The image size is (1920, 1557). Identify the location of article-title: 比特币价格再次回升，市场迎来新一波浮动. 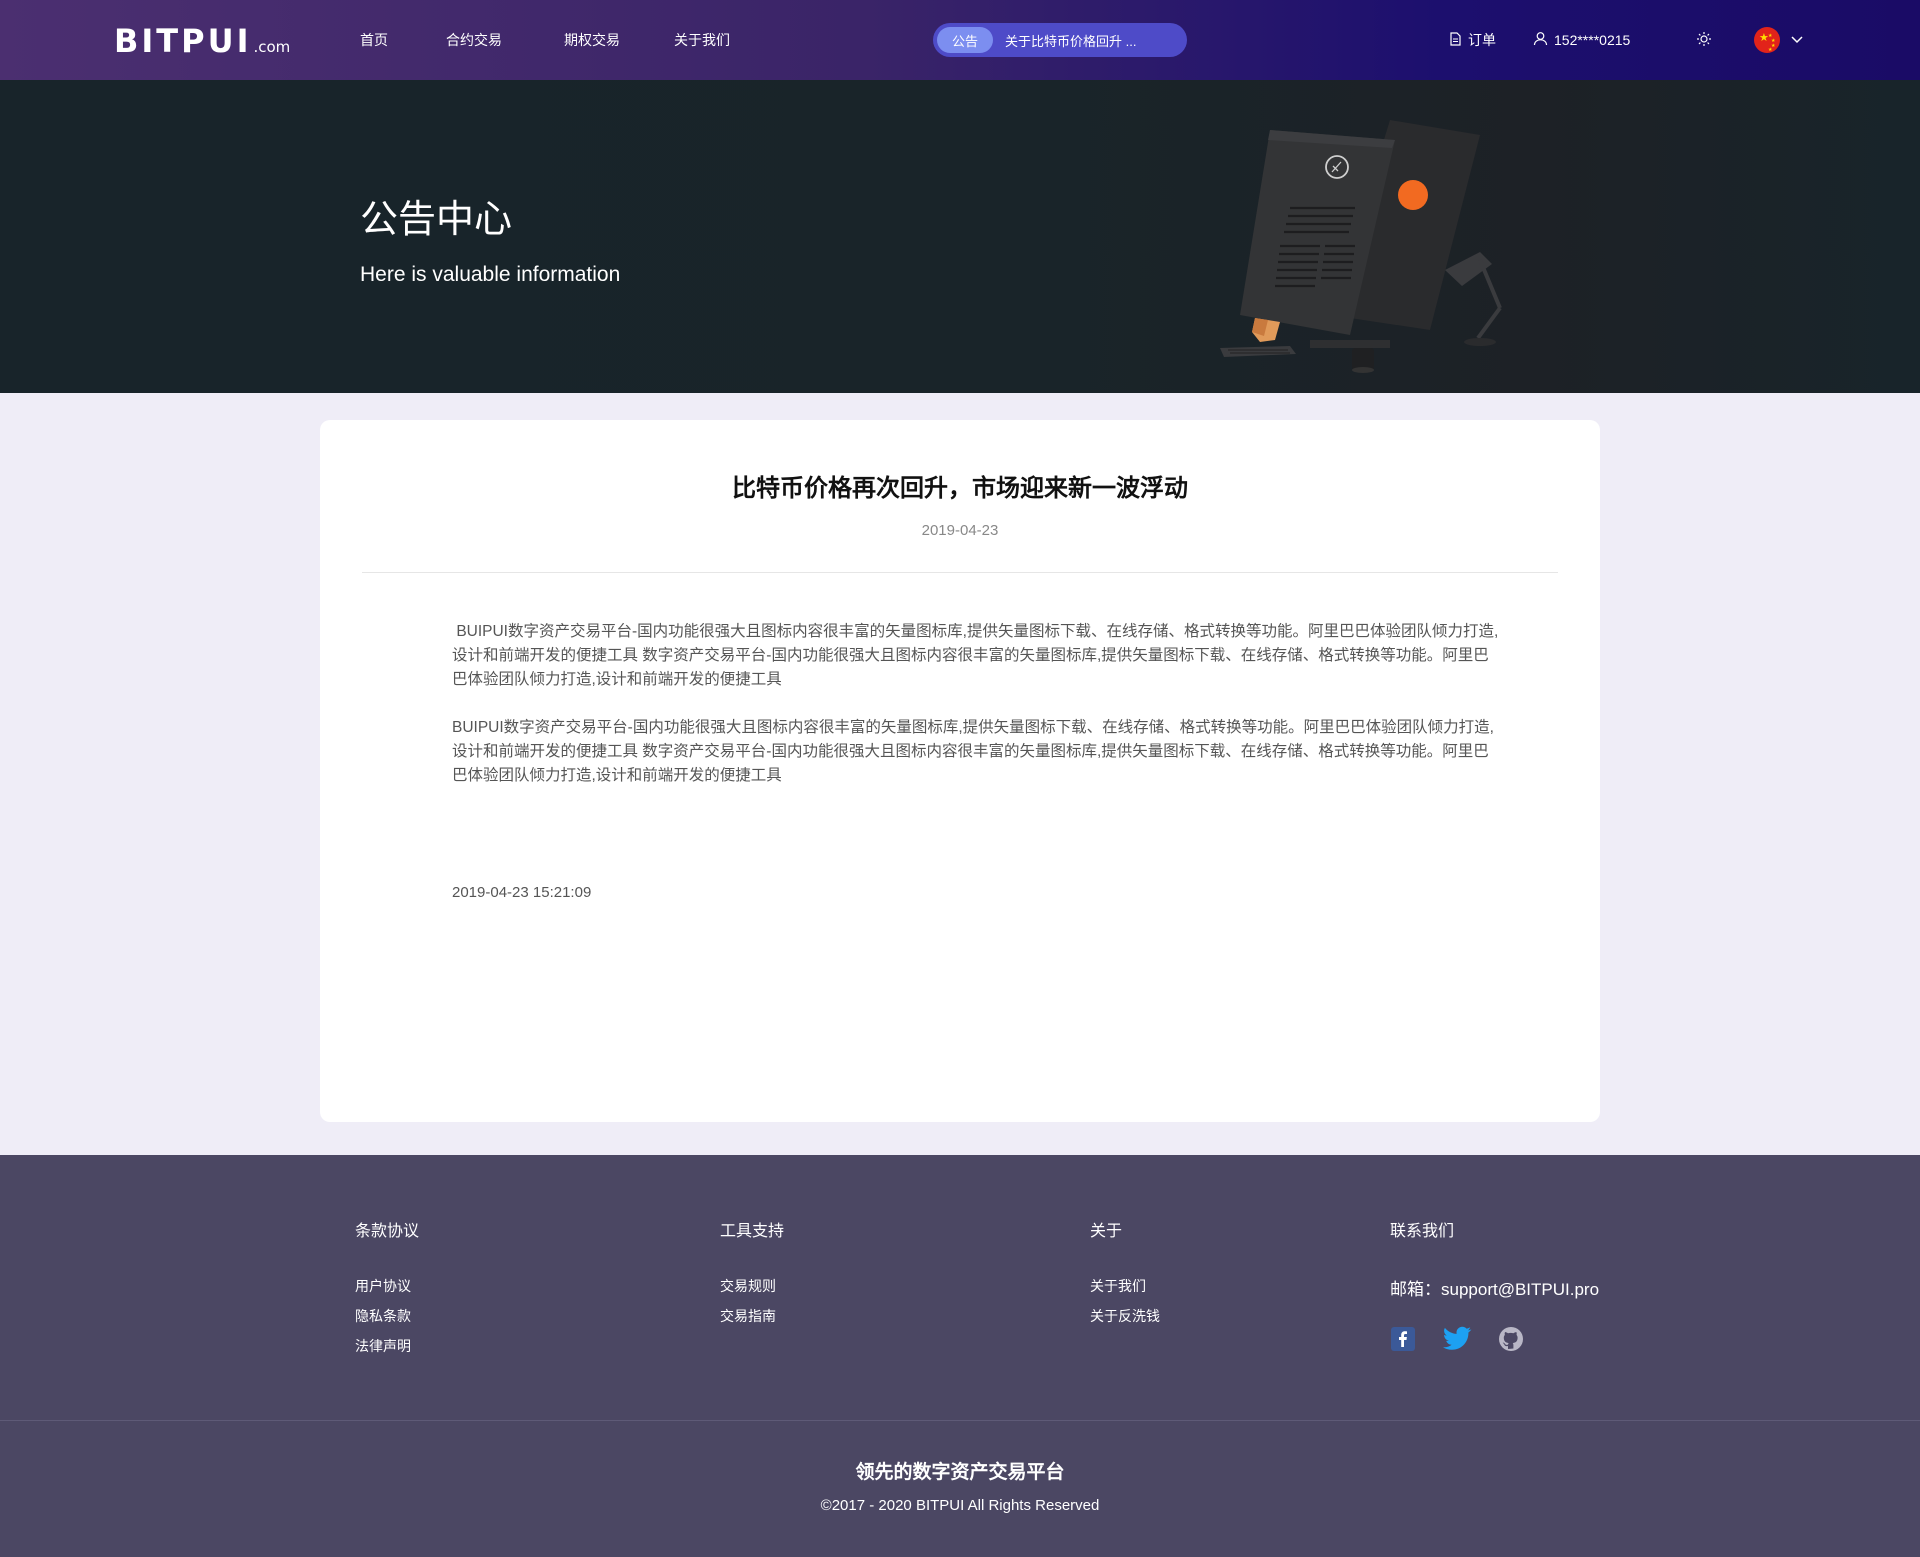
(960, 488).